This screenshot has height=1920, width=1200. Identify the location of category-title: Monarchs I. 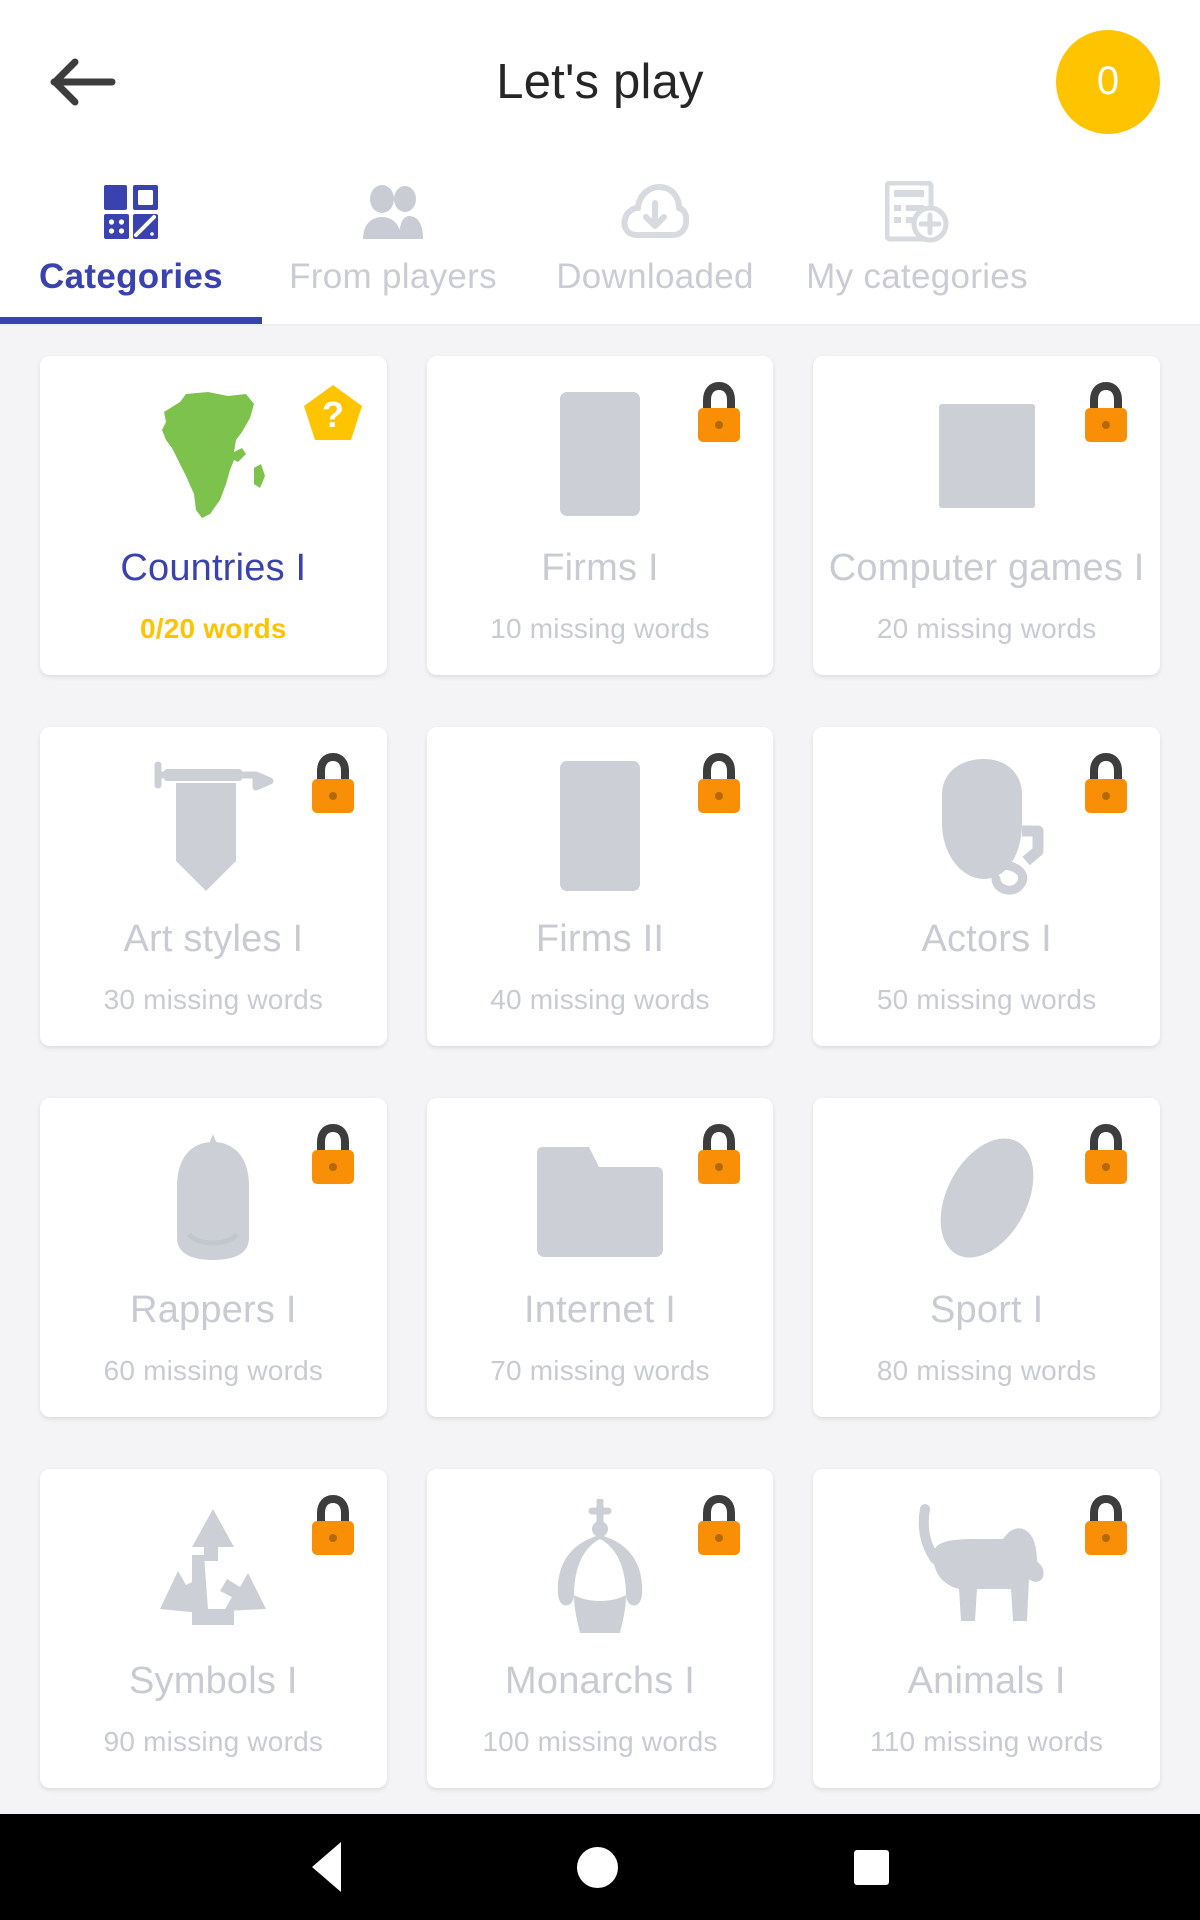
(600, 1681).